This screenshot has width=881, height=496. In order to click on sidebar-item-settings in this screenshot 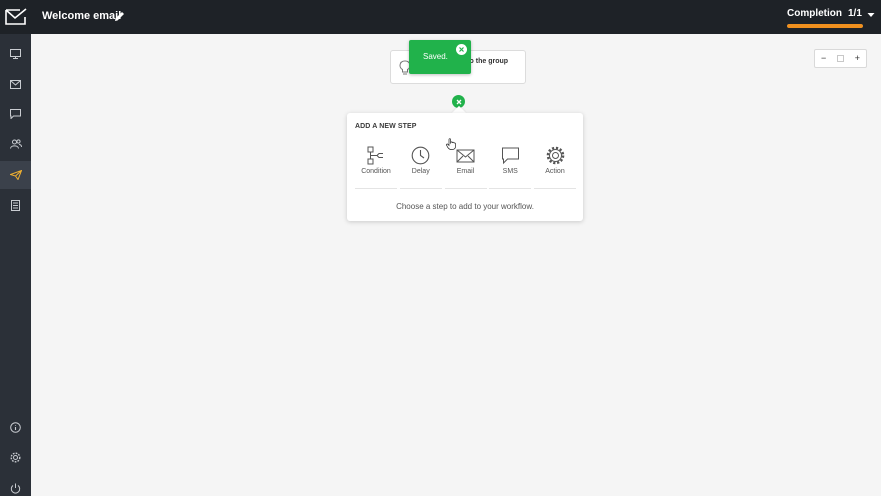, I will do `click(15, 457)`.